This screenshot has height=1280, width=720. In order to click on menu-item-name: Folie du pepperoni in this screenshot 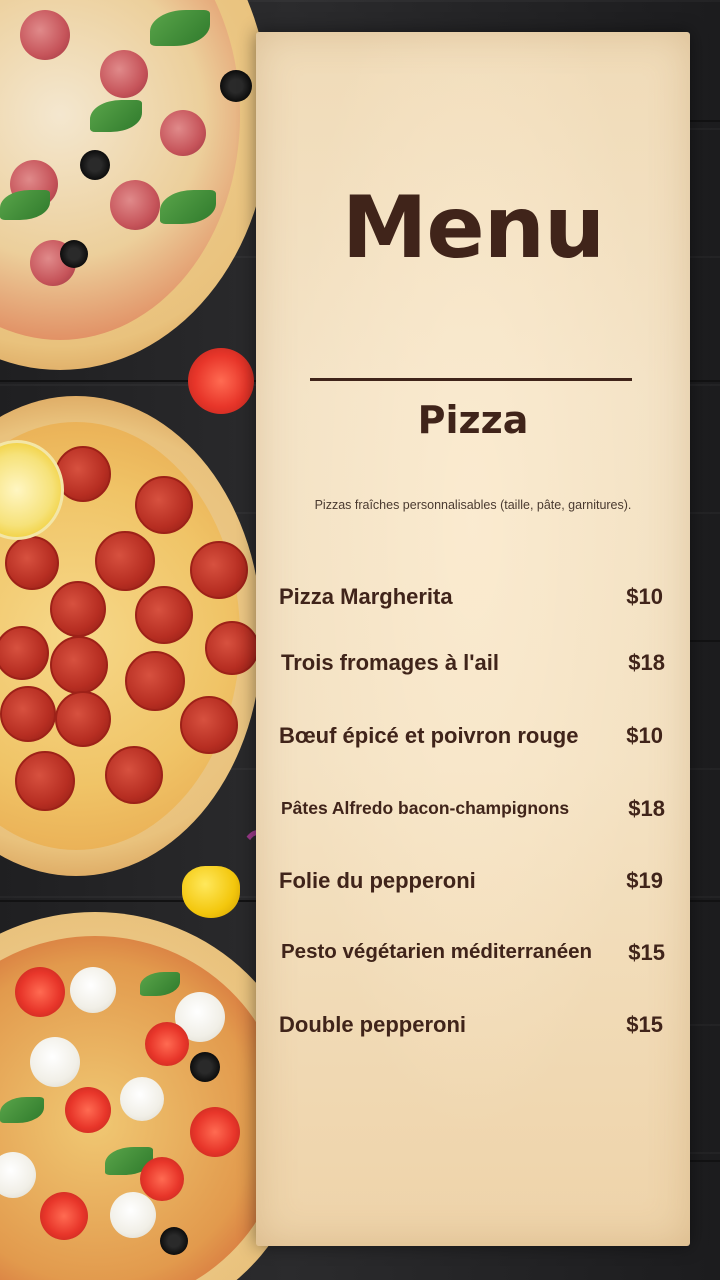, I will do `click(377, 880)`.